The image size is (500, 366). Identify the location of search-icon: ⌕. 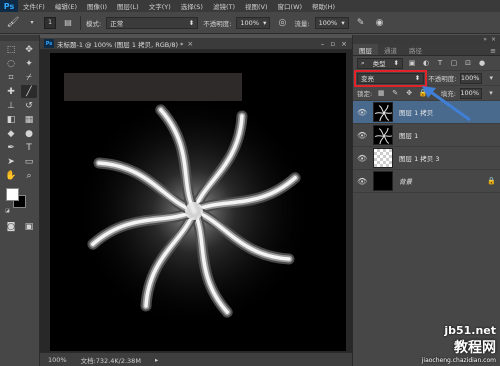
(363, 62).